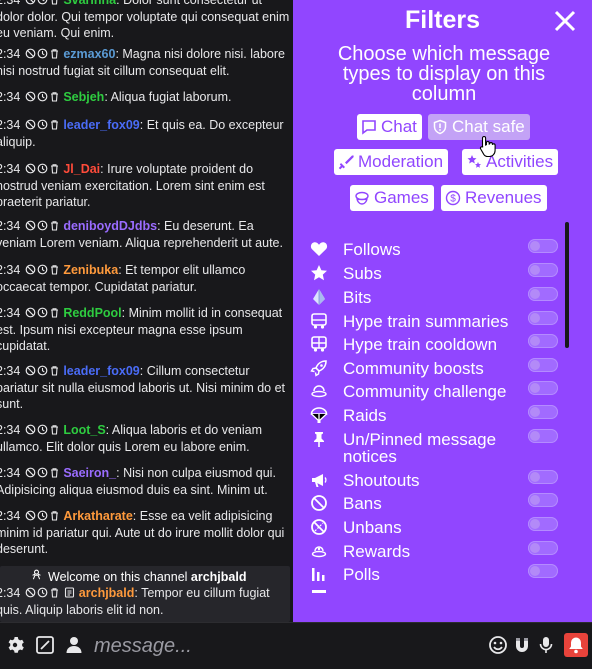 The height and width of the screenshot is (669, 592). Describe the element at coordinates (168, 97) in the screenshot. I see `message-text: : Aliqua fugiat laborum.` at that location.